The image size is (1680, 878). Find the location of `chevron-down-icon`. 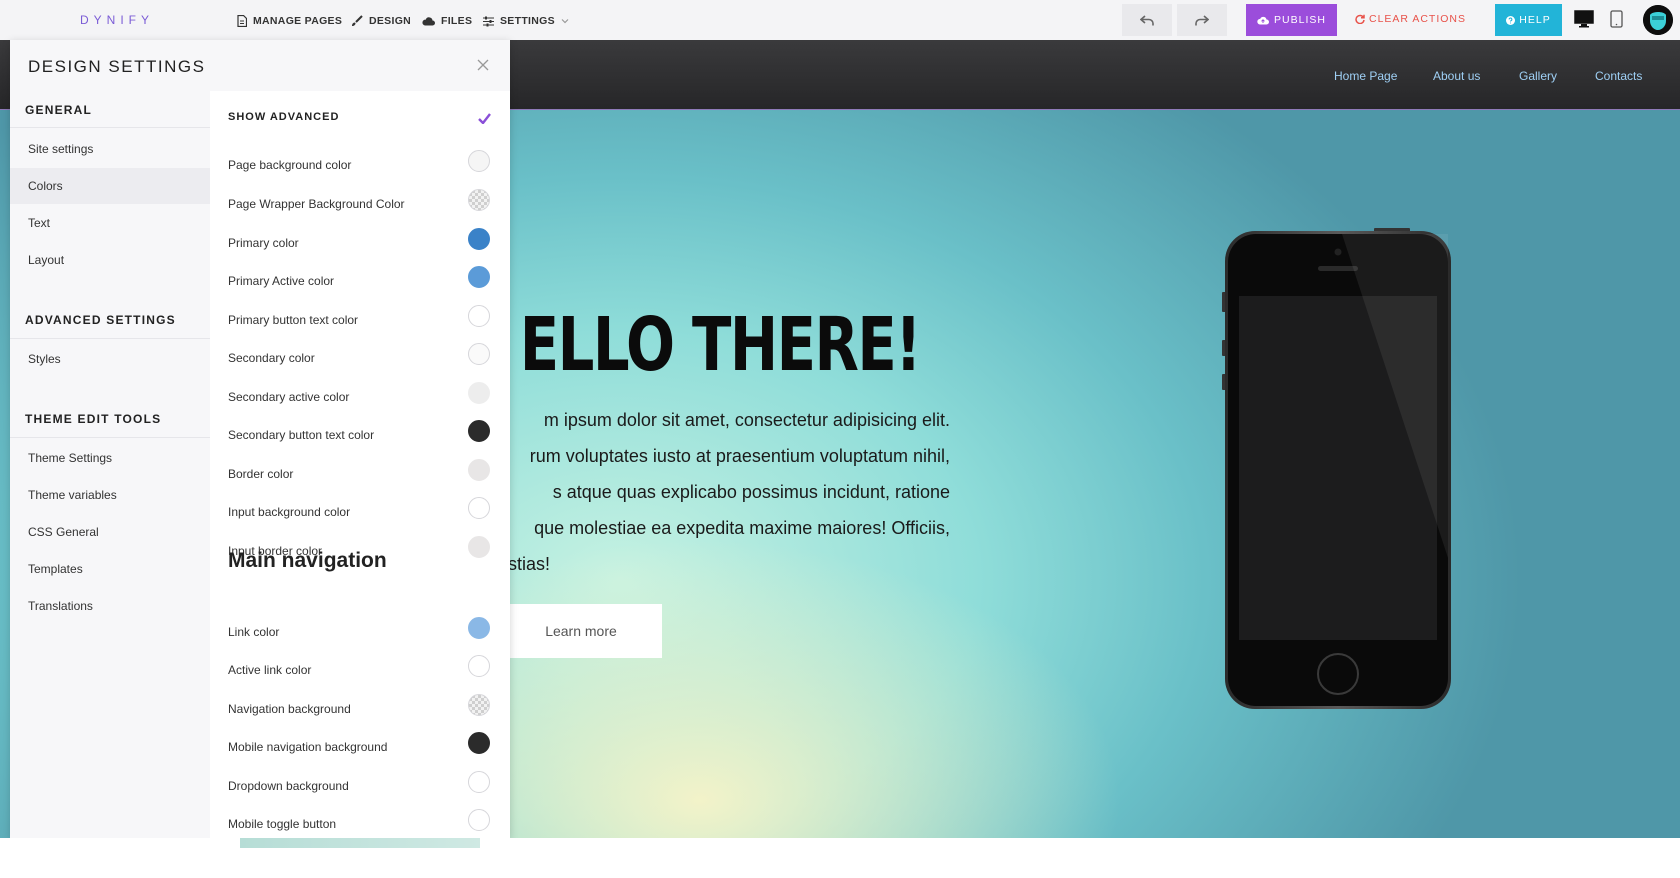

chevron-down-icon is located at coordinates (565, 21).